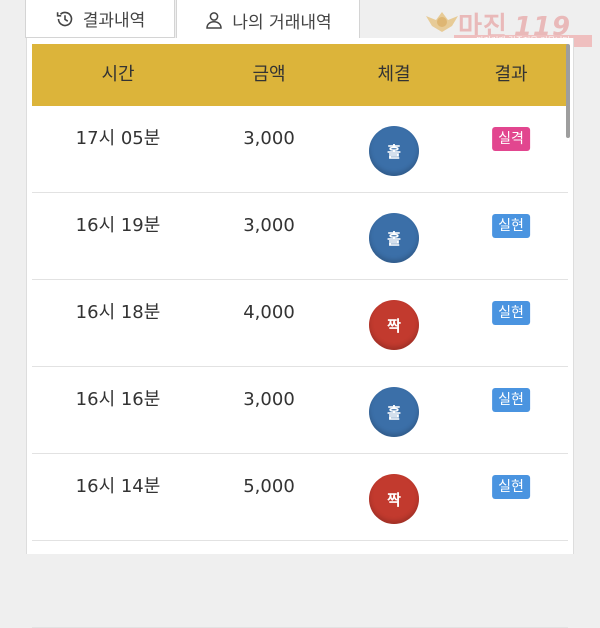 Image resolution: width=600 pixels, height=628 pixels. Describe the element at coordinates (118, 225) in the screenshot. I see `row-time: 16시 19분` at that location.